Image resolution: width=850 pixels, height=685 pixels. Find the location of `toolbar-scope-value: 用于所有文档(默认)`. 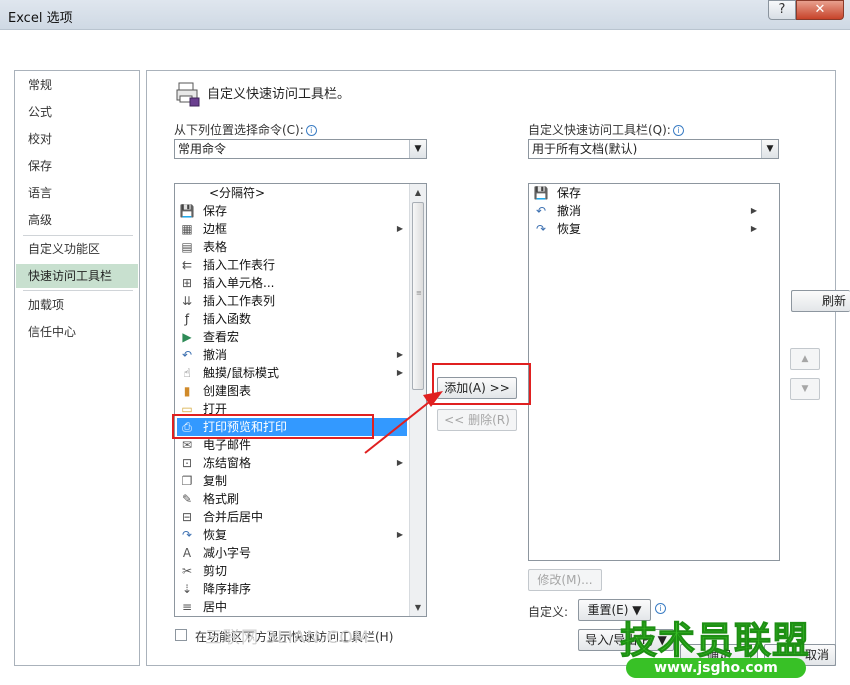

toolbar-scope-value: 用于所有文档(默认) is located at coordinates (585, 149).